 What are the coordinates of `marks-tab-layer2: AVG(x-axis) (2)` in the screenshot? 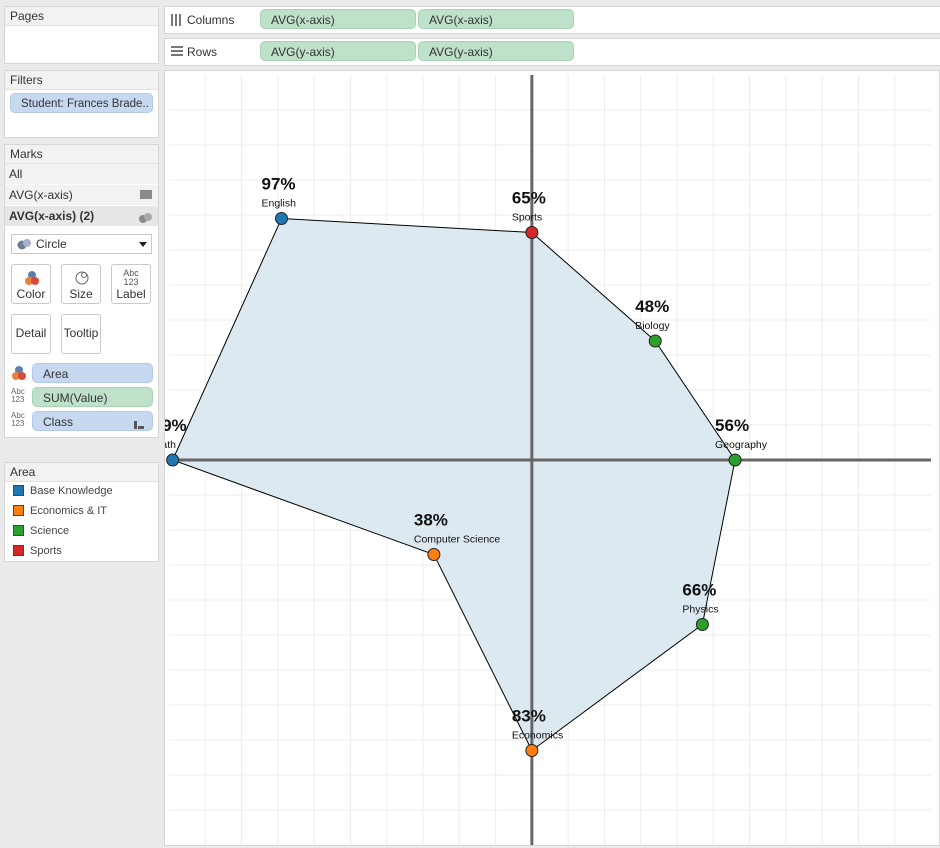 It's located at (81, 216).